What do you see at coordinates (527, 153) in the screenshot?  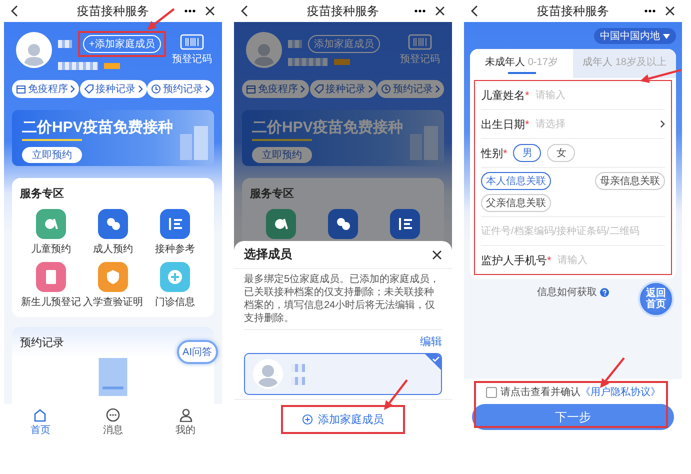 I see `gender-option: 男` at bounding box center [527, 153].